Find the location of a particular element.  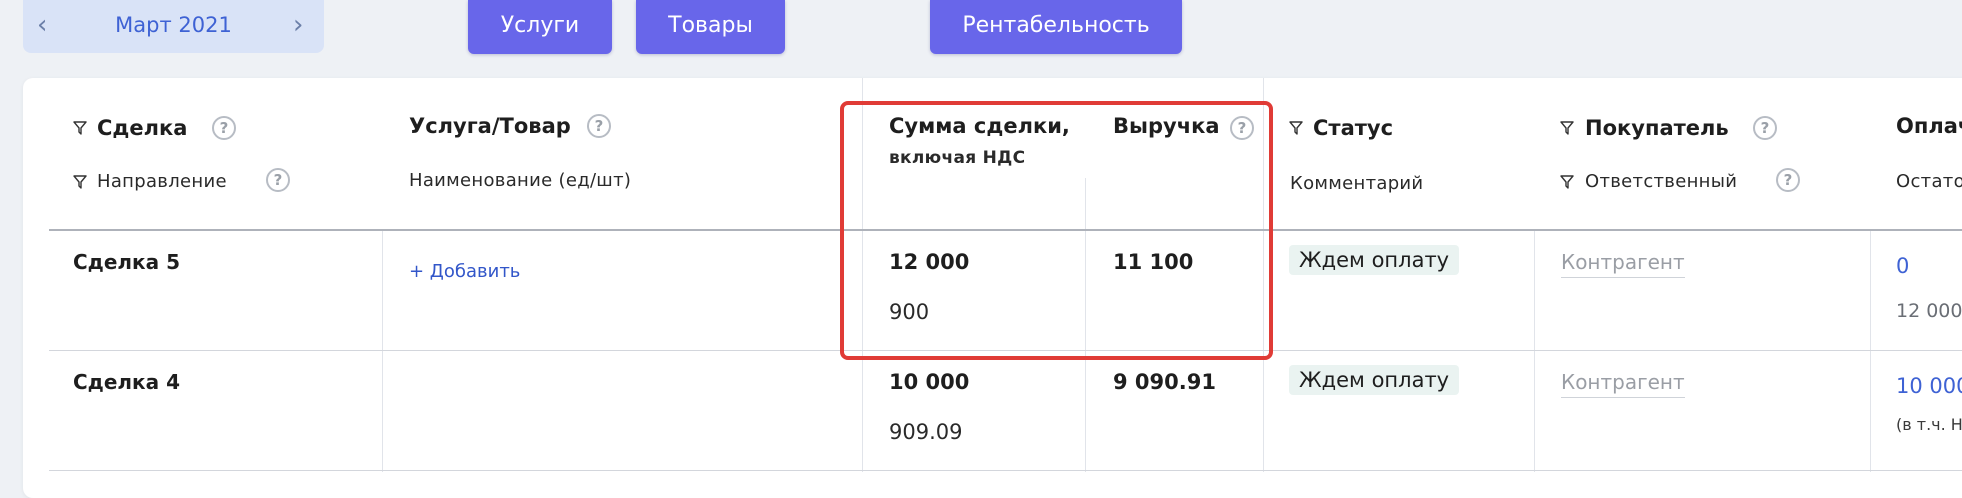

remaining-value: 12 000 is located at coordinates (1929, 311).